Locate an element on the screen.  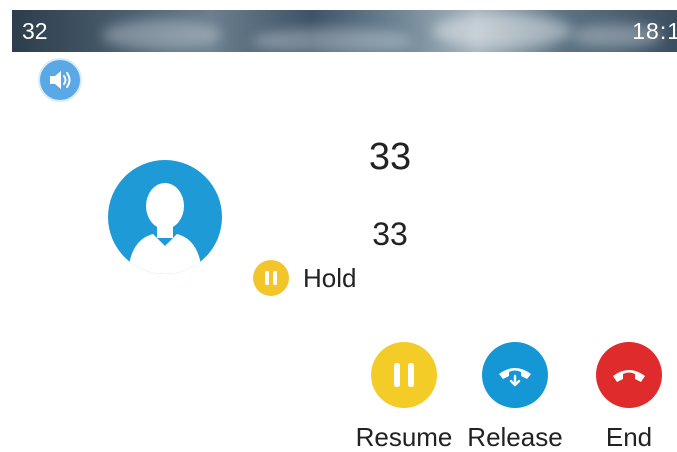
release-label: Release is located at coordinates (515, 437).